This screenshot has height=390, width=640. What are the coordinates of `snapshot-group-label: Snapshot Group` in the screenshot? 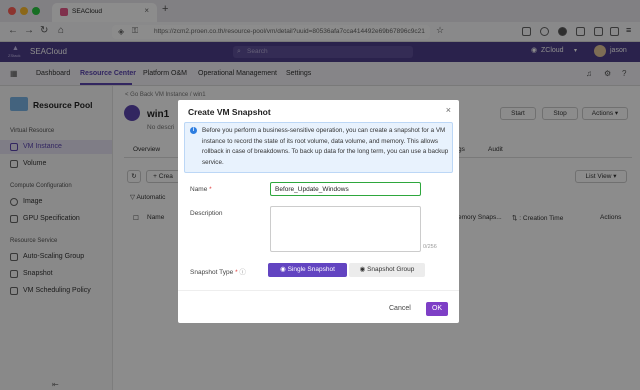 It's located at (391, 269).